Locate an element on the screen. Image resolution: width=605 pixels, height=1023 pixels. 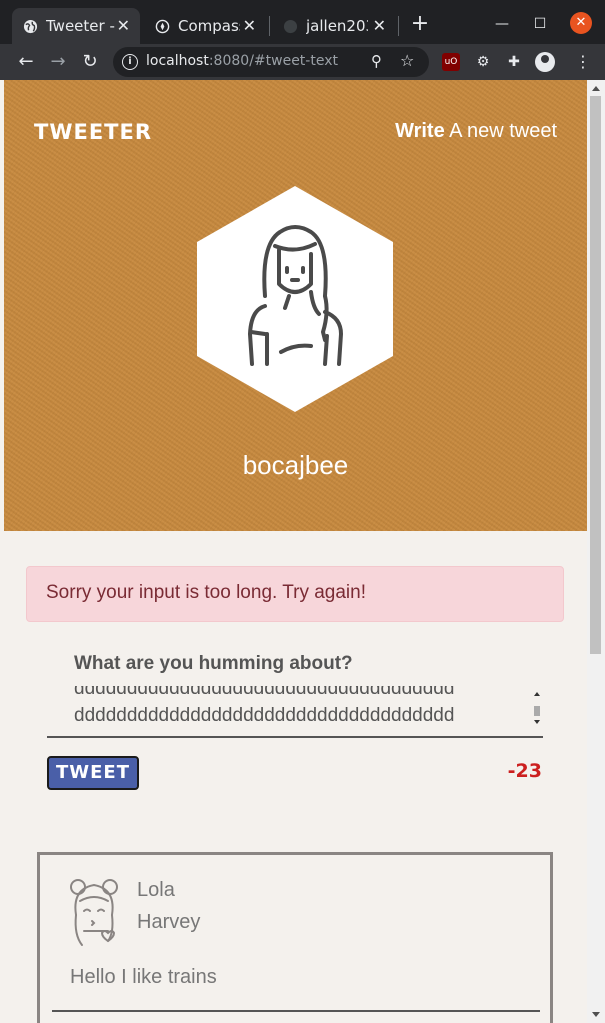
tweet-text: Hello I like trains is located at coordinates (143, 977).